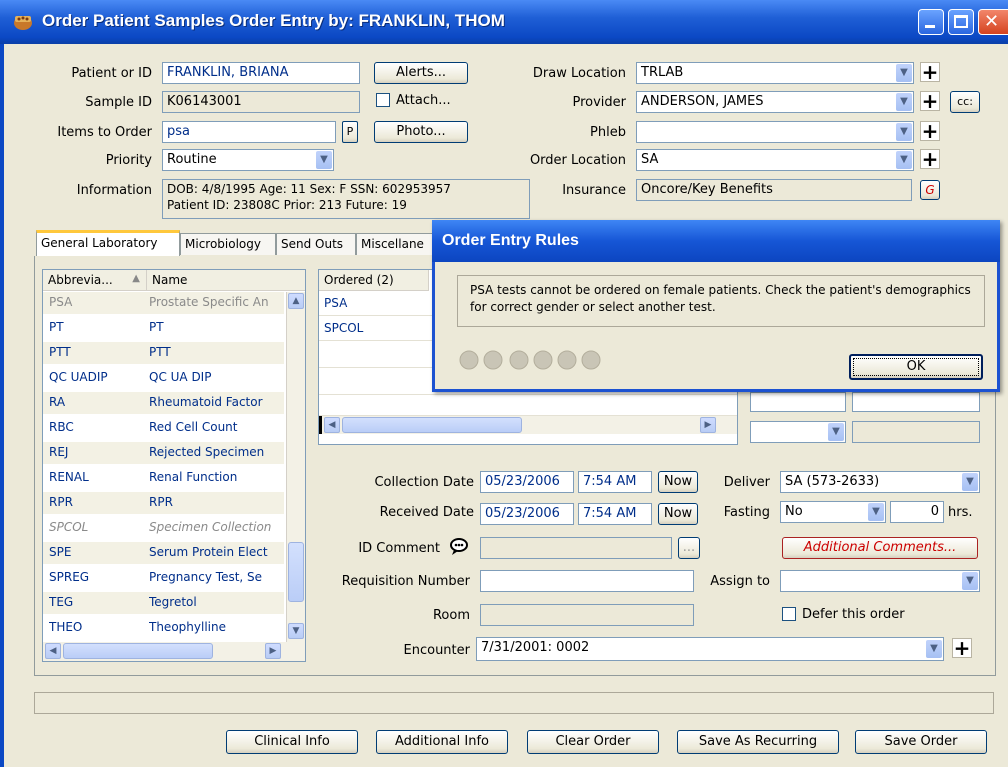  Describe the element at coordinates (916, 367) in the screenshot. I see `ok-button: OK` at that location.